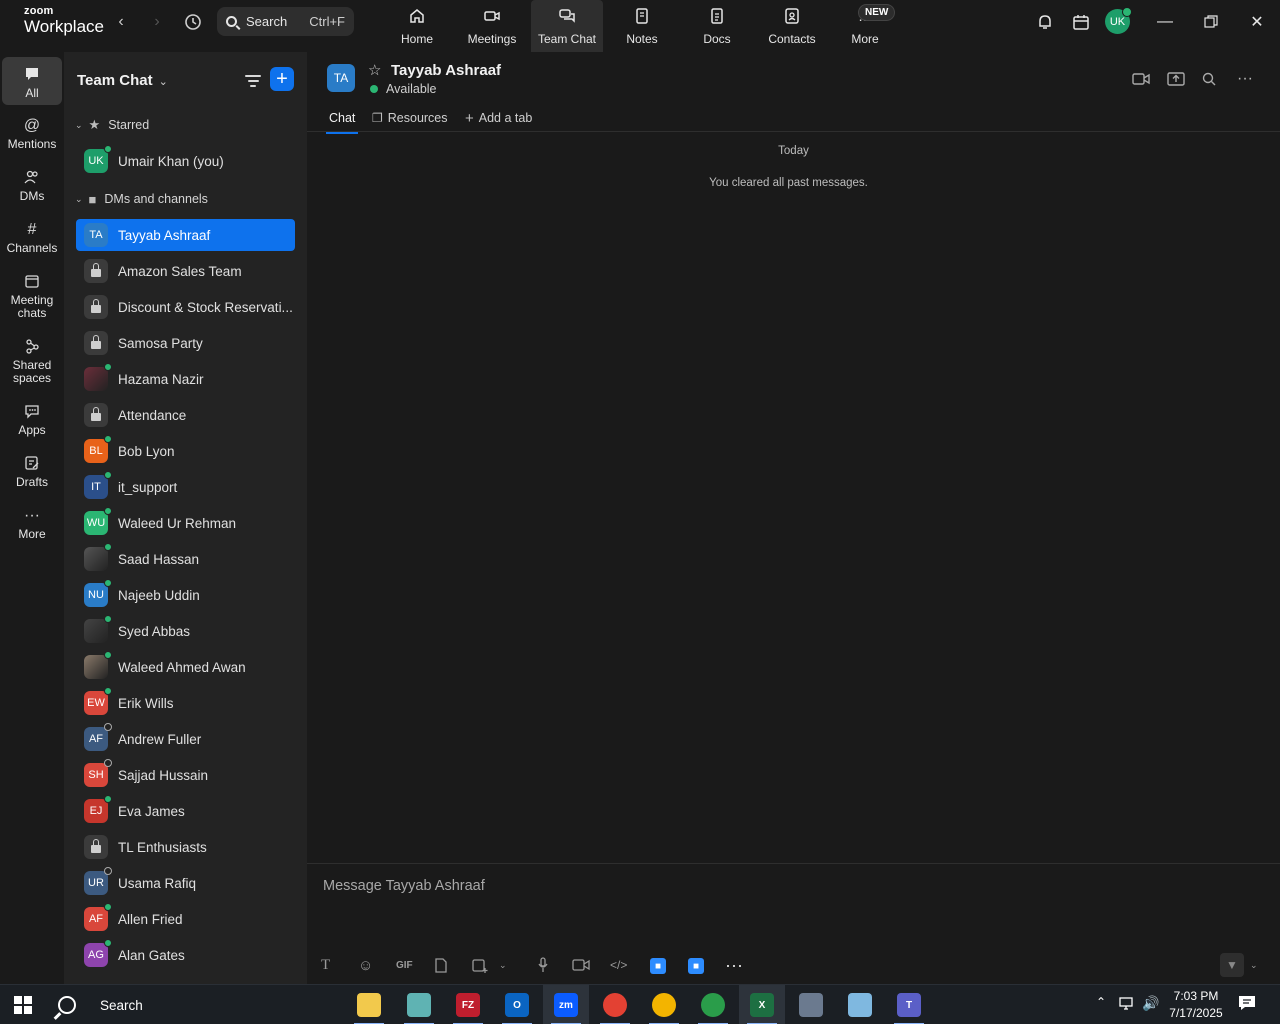 The width and height of the screenshot is (1280, 1024). I want to click on back-arrow-icon: ‹, so click(121, 22).